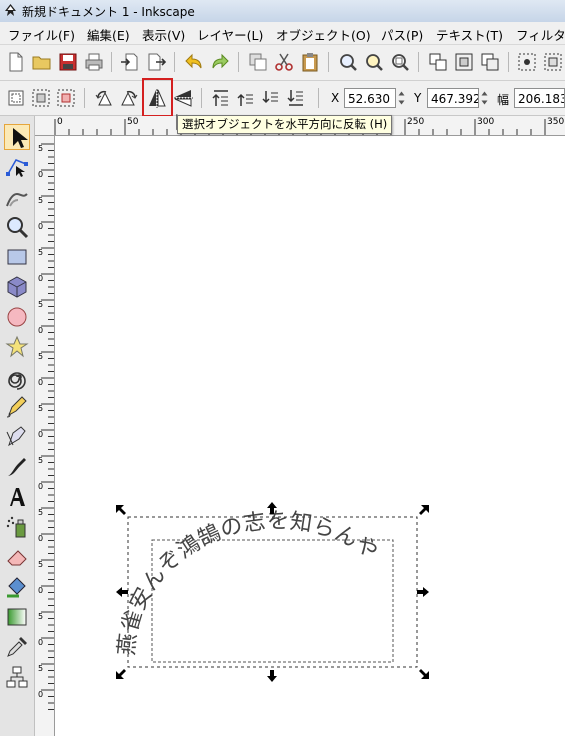  Describe the element at coordinates (17, 557) in the screenshot. I see `eraser-tool-icon` at that location.